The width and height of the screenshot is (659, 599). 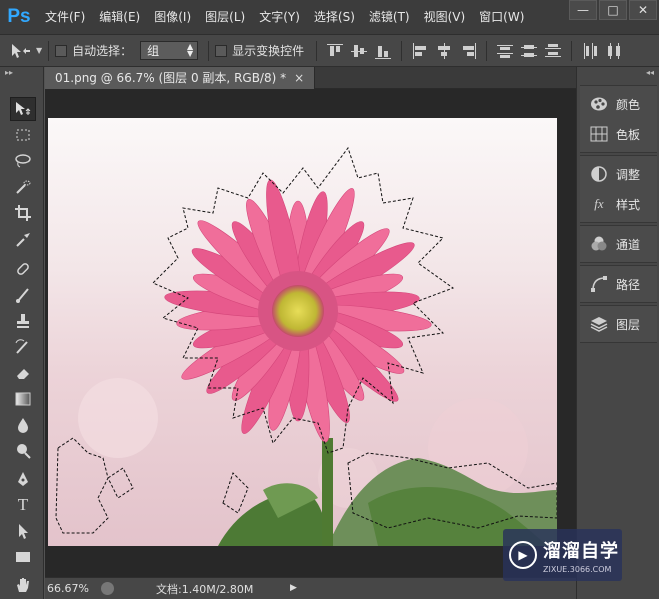 What do you see at coordinates (383, 51) in the screenshot?
I see `align-bottom-icon` at bounding box center [383, 51].